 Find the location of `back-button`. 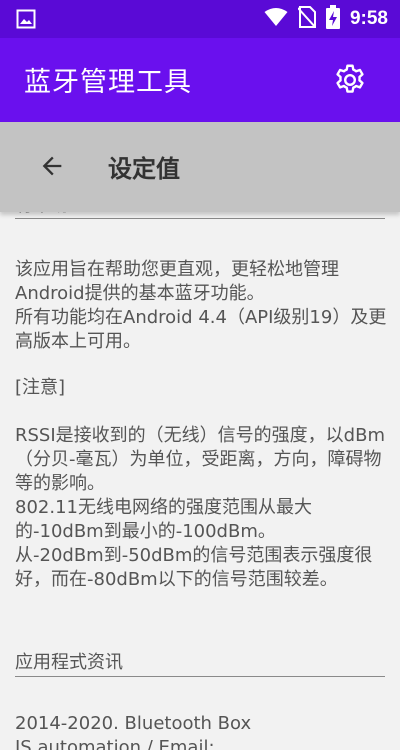

back-button is located at coordinates (52, 168).